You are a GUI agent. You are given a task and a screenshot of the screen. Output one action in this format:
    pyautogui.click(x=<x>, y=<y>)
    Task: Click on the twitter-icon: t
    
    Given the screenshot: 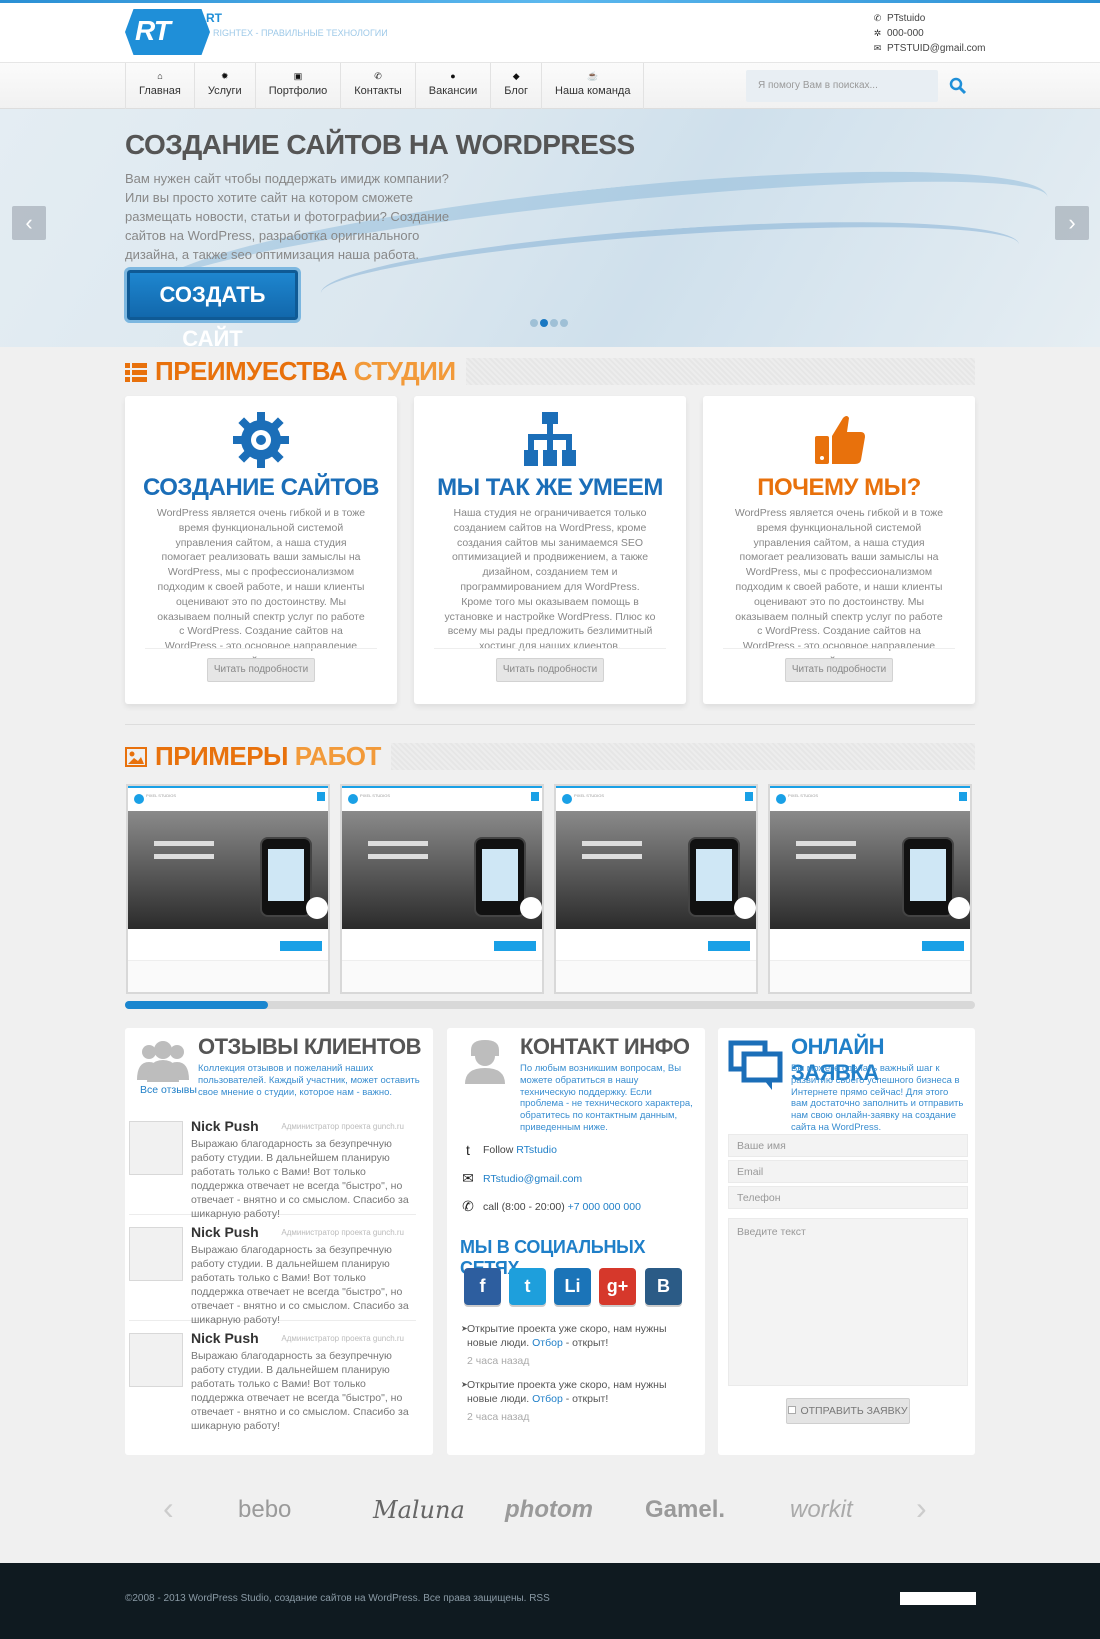 What is the action you would take?
    pyautogui.click(x=527, y=1286)
    